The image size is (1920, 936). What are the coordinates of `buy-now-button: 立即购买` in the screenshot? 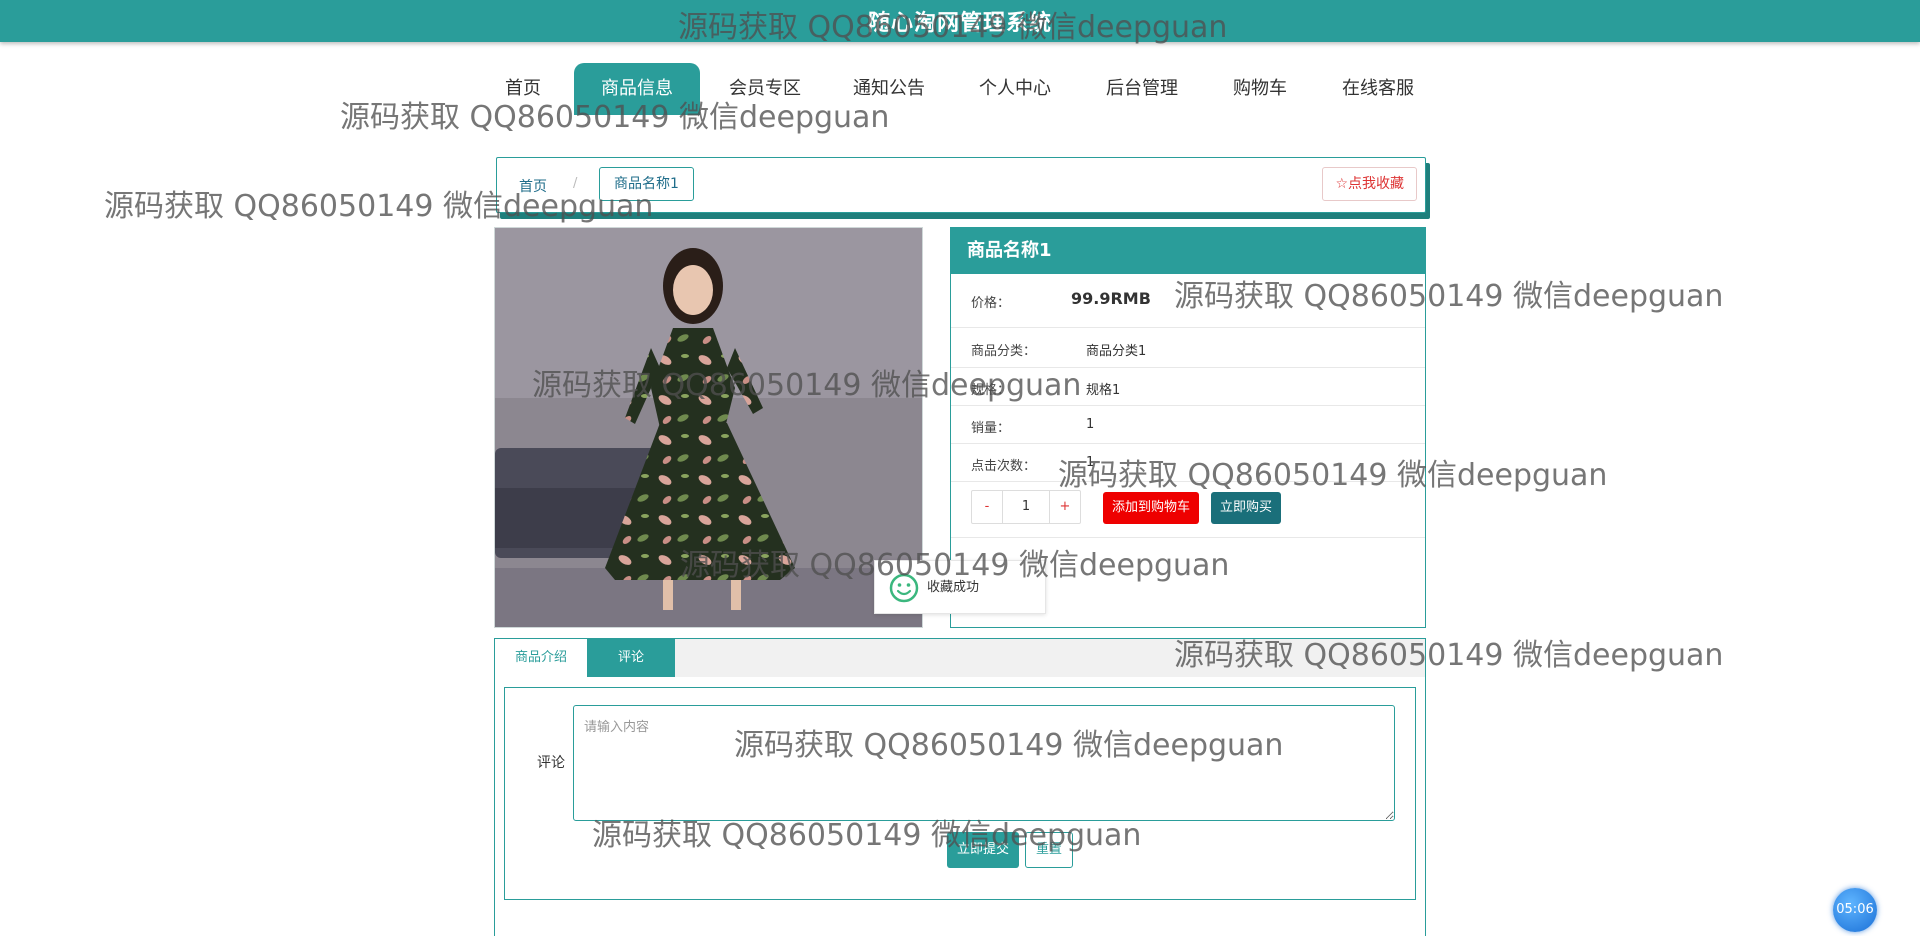 It's located at (1246, 508).